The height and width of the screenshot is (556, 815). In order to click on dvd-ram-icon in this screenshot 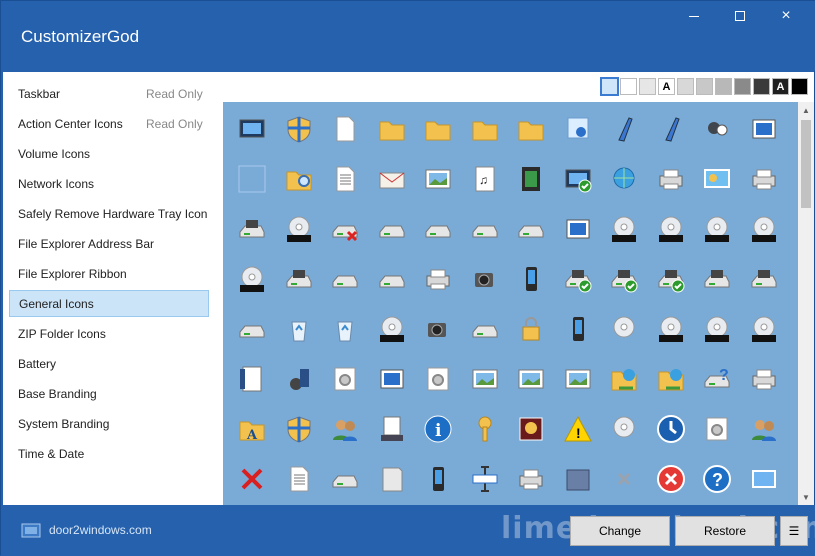, I will do `click(717, 229)`.